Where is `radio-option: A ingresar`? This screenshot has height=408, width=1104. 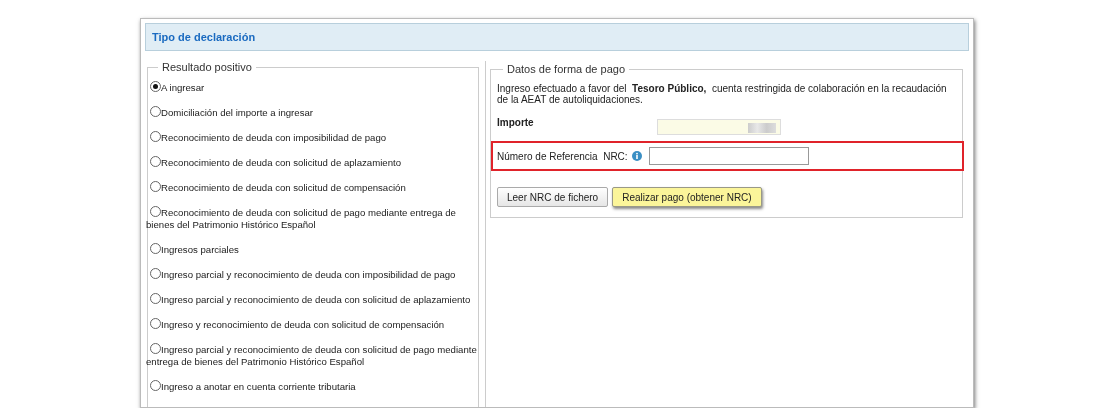 radio-option: A ingresar is located at coordinates (312, 87).